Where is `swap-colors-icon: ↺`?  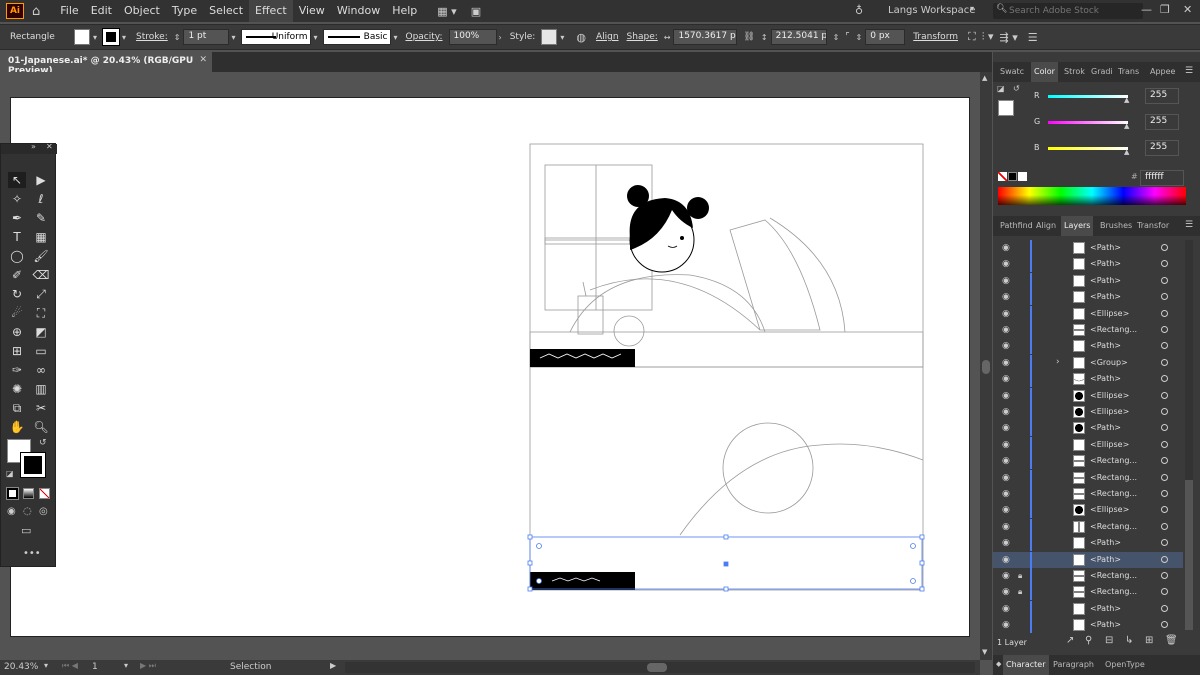 swap-colors-icon: ↺ is located at coordinates (43, 443).